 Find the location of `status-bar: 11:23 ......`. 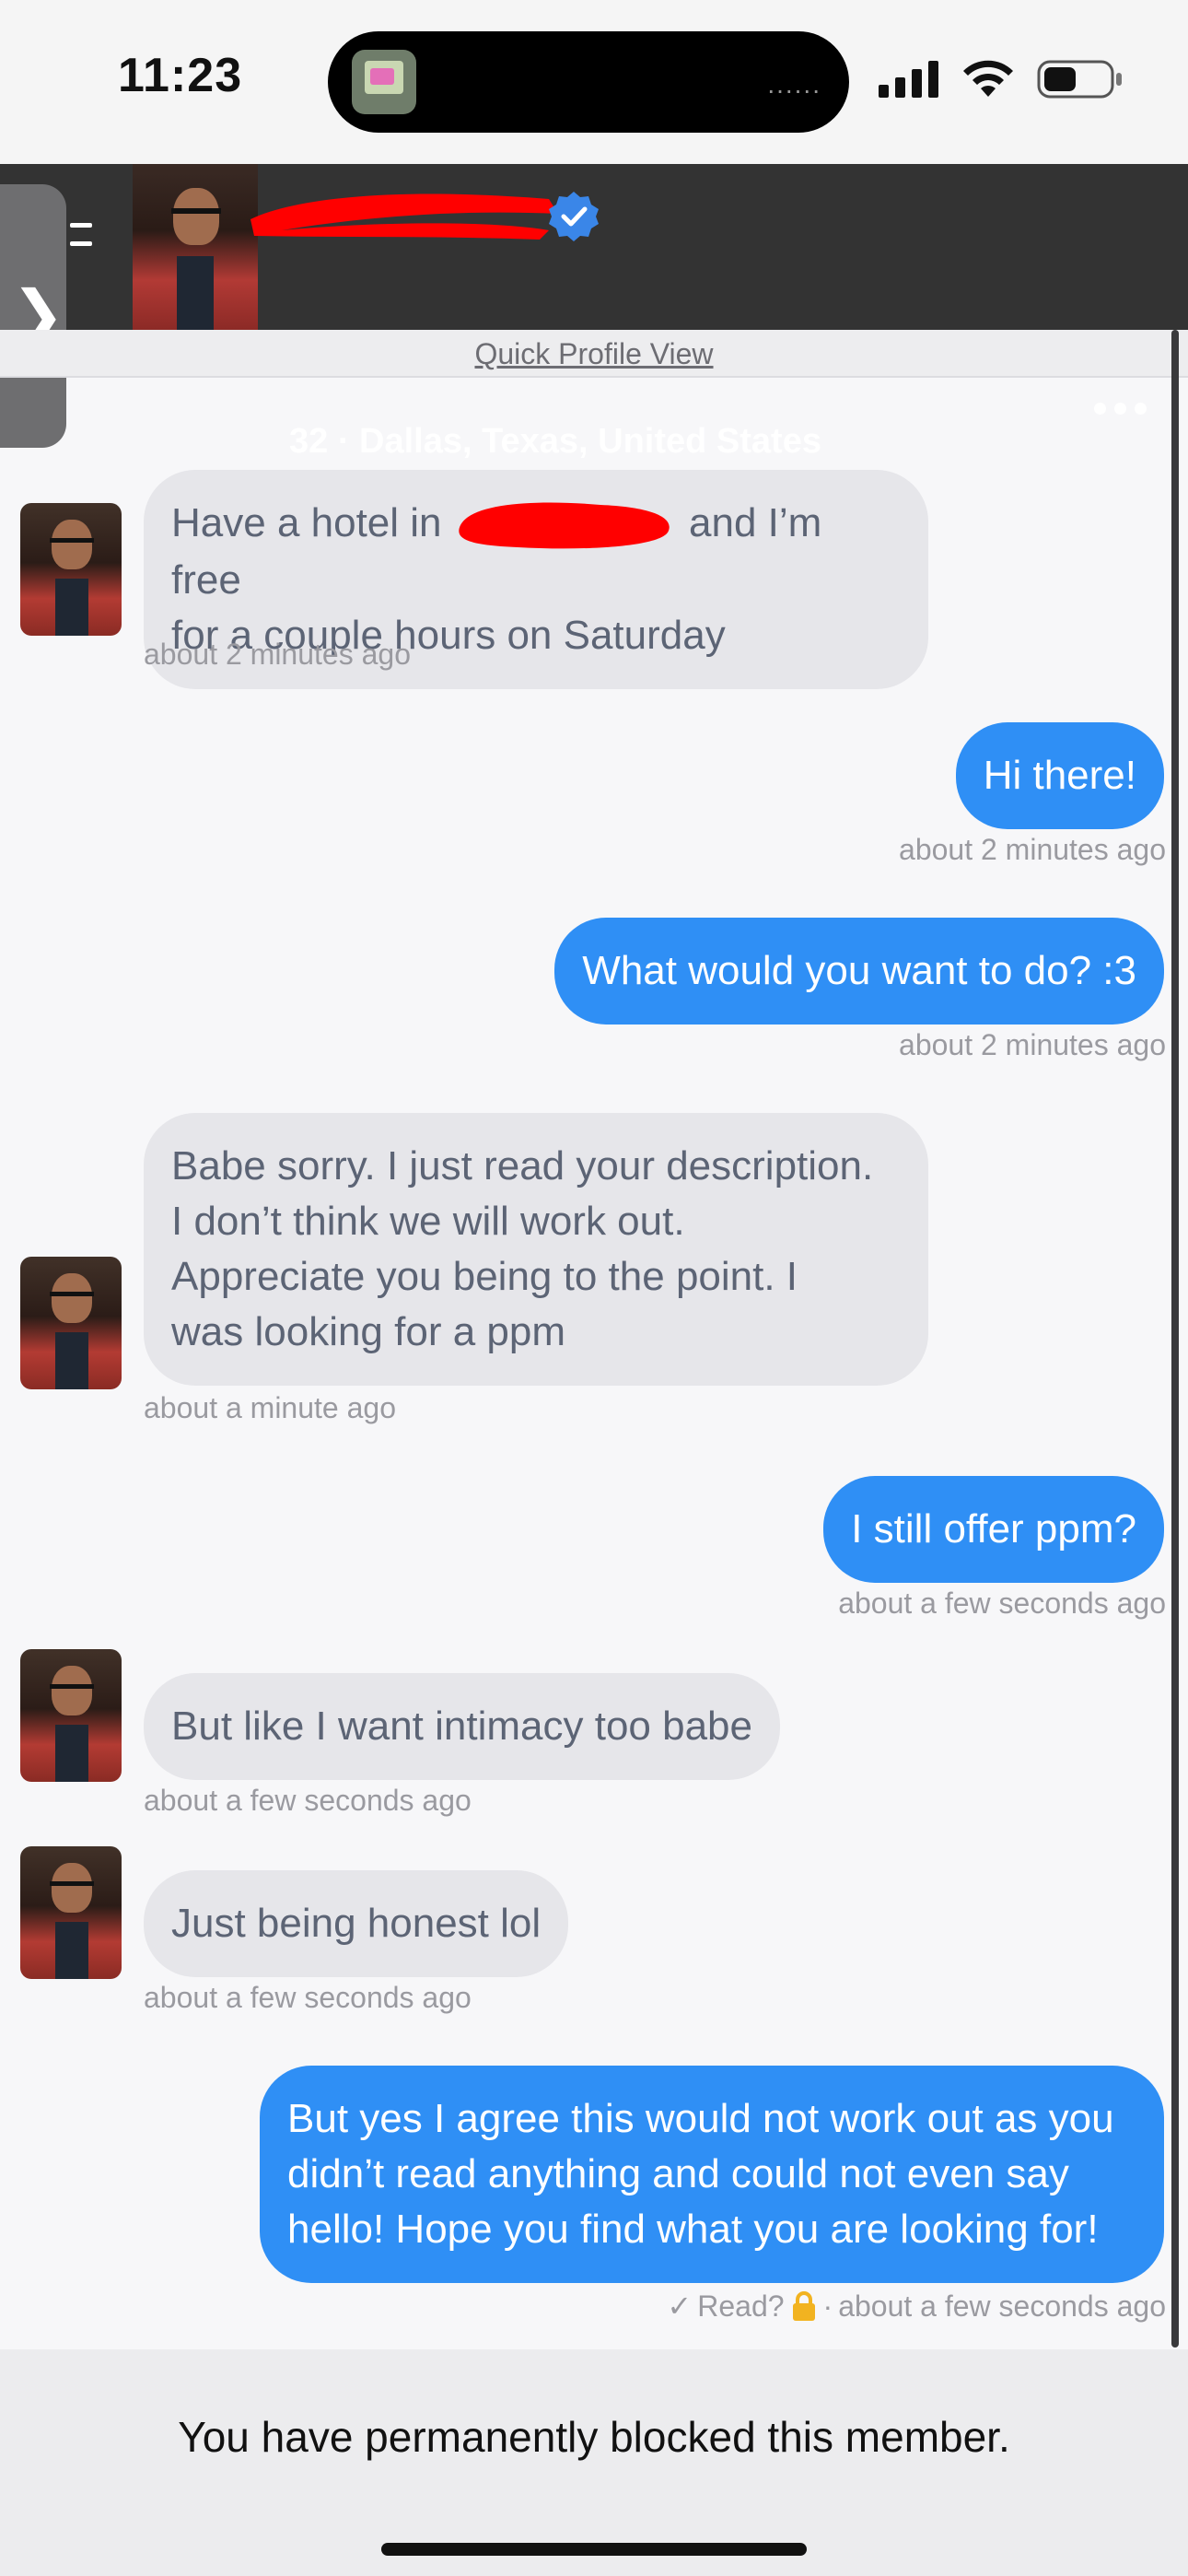

status-bar: 11:23 ...... is located at coordinates (594, 82).